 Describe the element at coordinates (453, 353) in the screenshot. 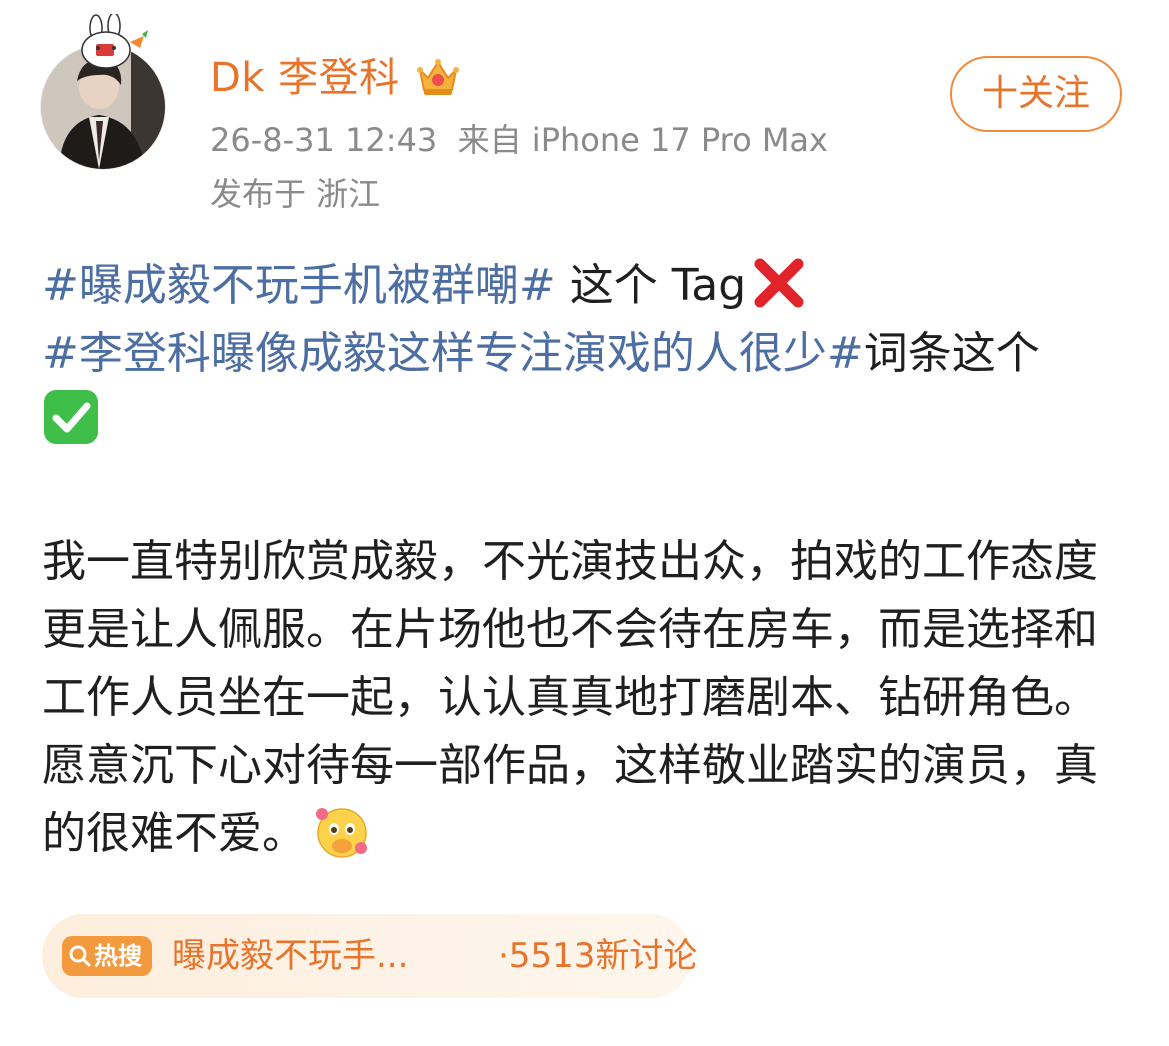

I see `hashtag-link: #李登科曝像成毅这样专注演戏的人很少#` at that location.